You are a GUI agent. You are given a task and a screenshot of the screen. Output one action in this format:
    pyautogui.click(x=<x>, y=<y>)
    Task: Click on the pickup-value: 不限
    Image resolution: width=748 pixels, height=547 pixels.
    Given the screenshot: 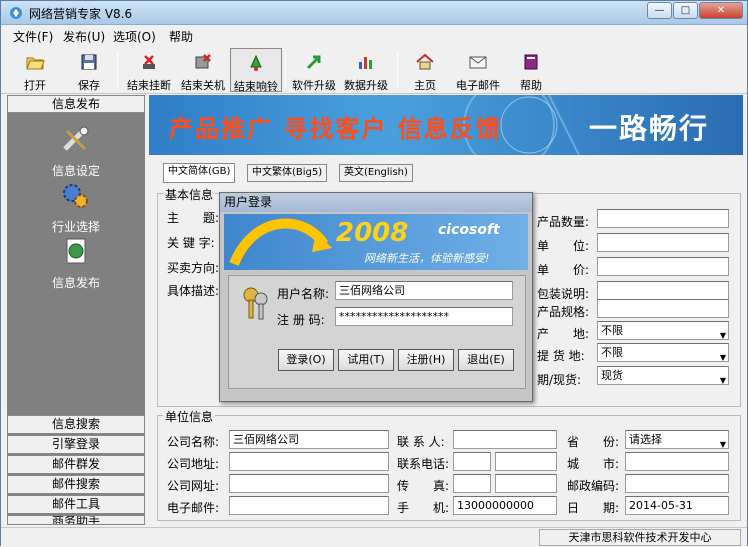 What is the action you would take?
    pyautogui.click(x=612, y=352)
    